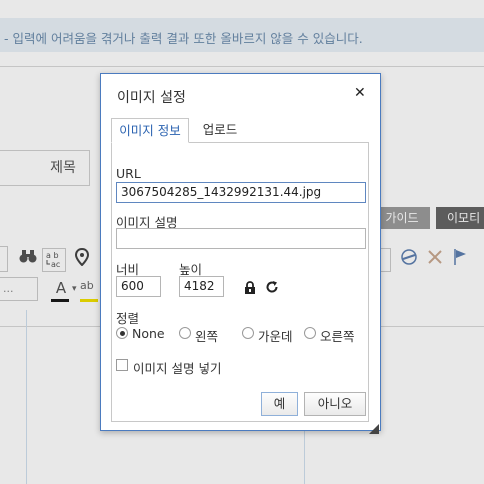  What do you see at coordinates (279, 404) in the screenshot?
I see `ok-button: 예` at bounding box center [279, 404].